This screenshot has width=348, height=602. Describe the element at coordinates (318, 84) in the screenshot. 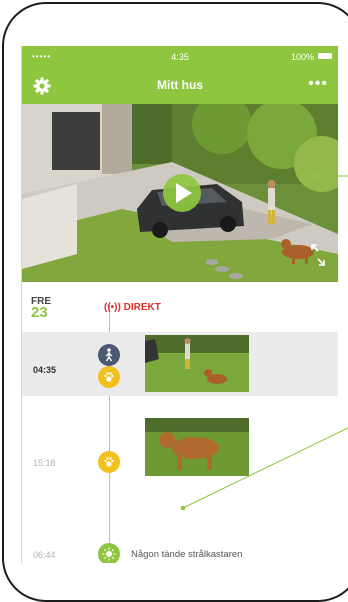

I see `more-menu-icon: •••` at that location.